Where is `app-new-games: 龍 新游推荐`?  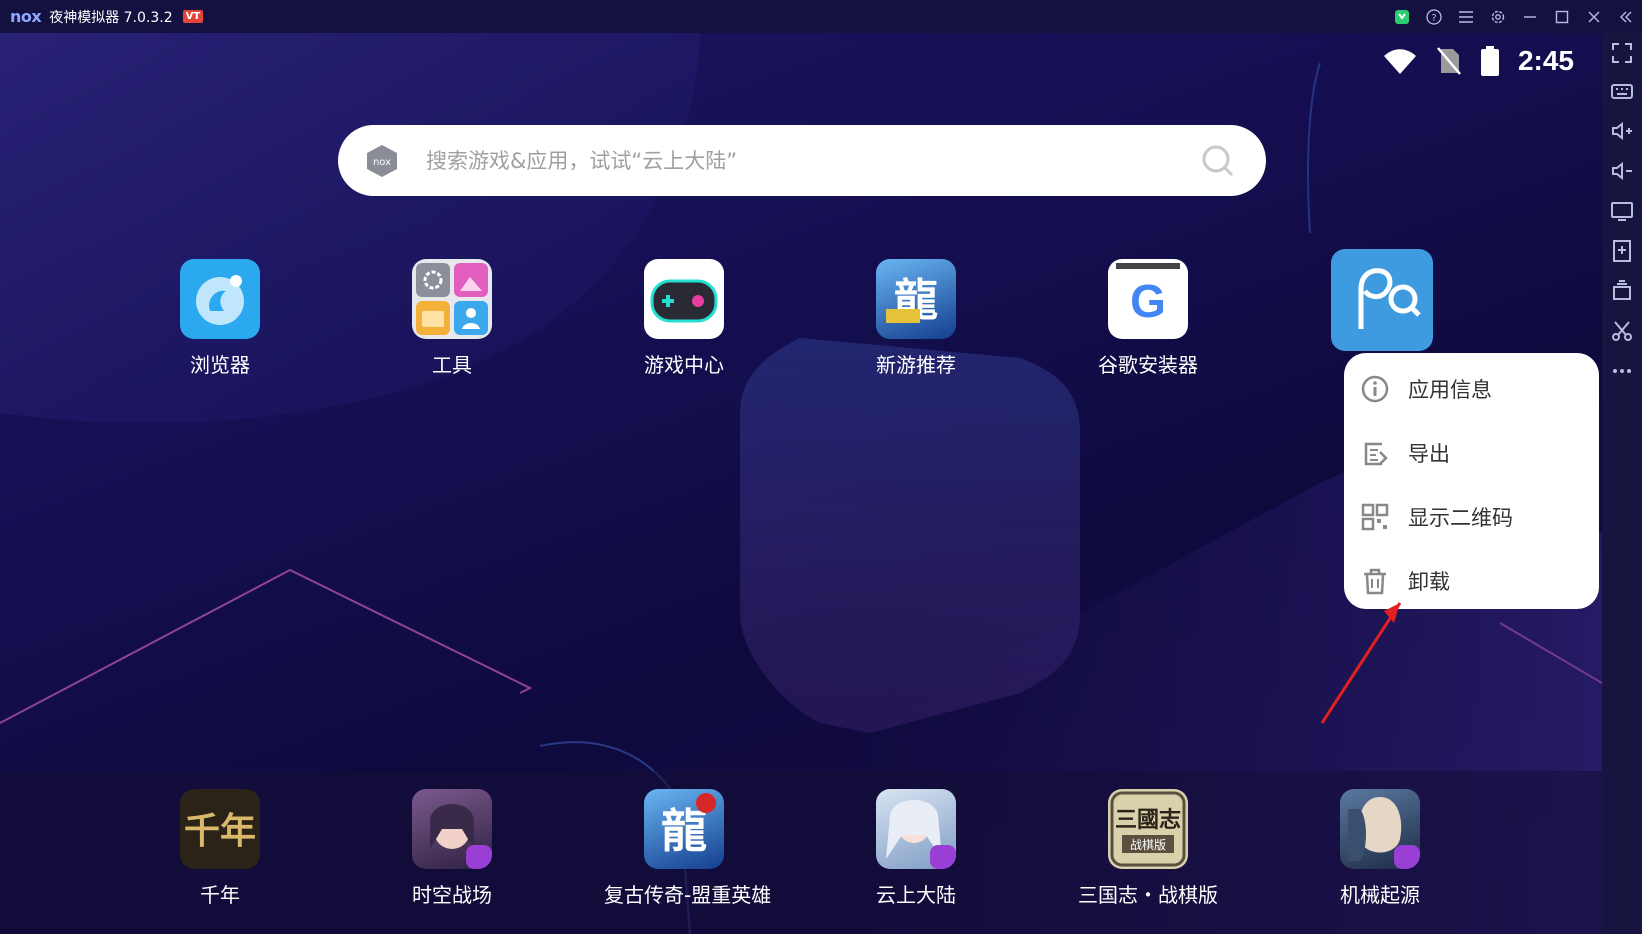 app-new-games: 龍 新游推荐 is located at coordinates (916, 318).